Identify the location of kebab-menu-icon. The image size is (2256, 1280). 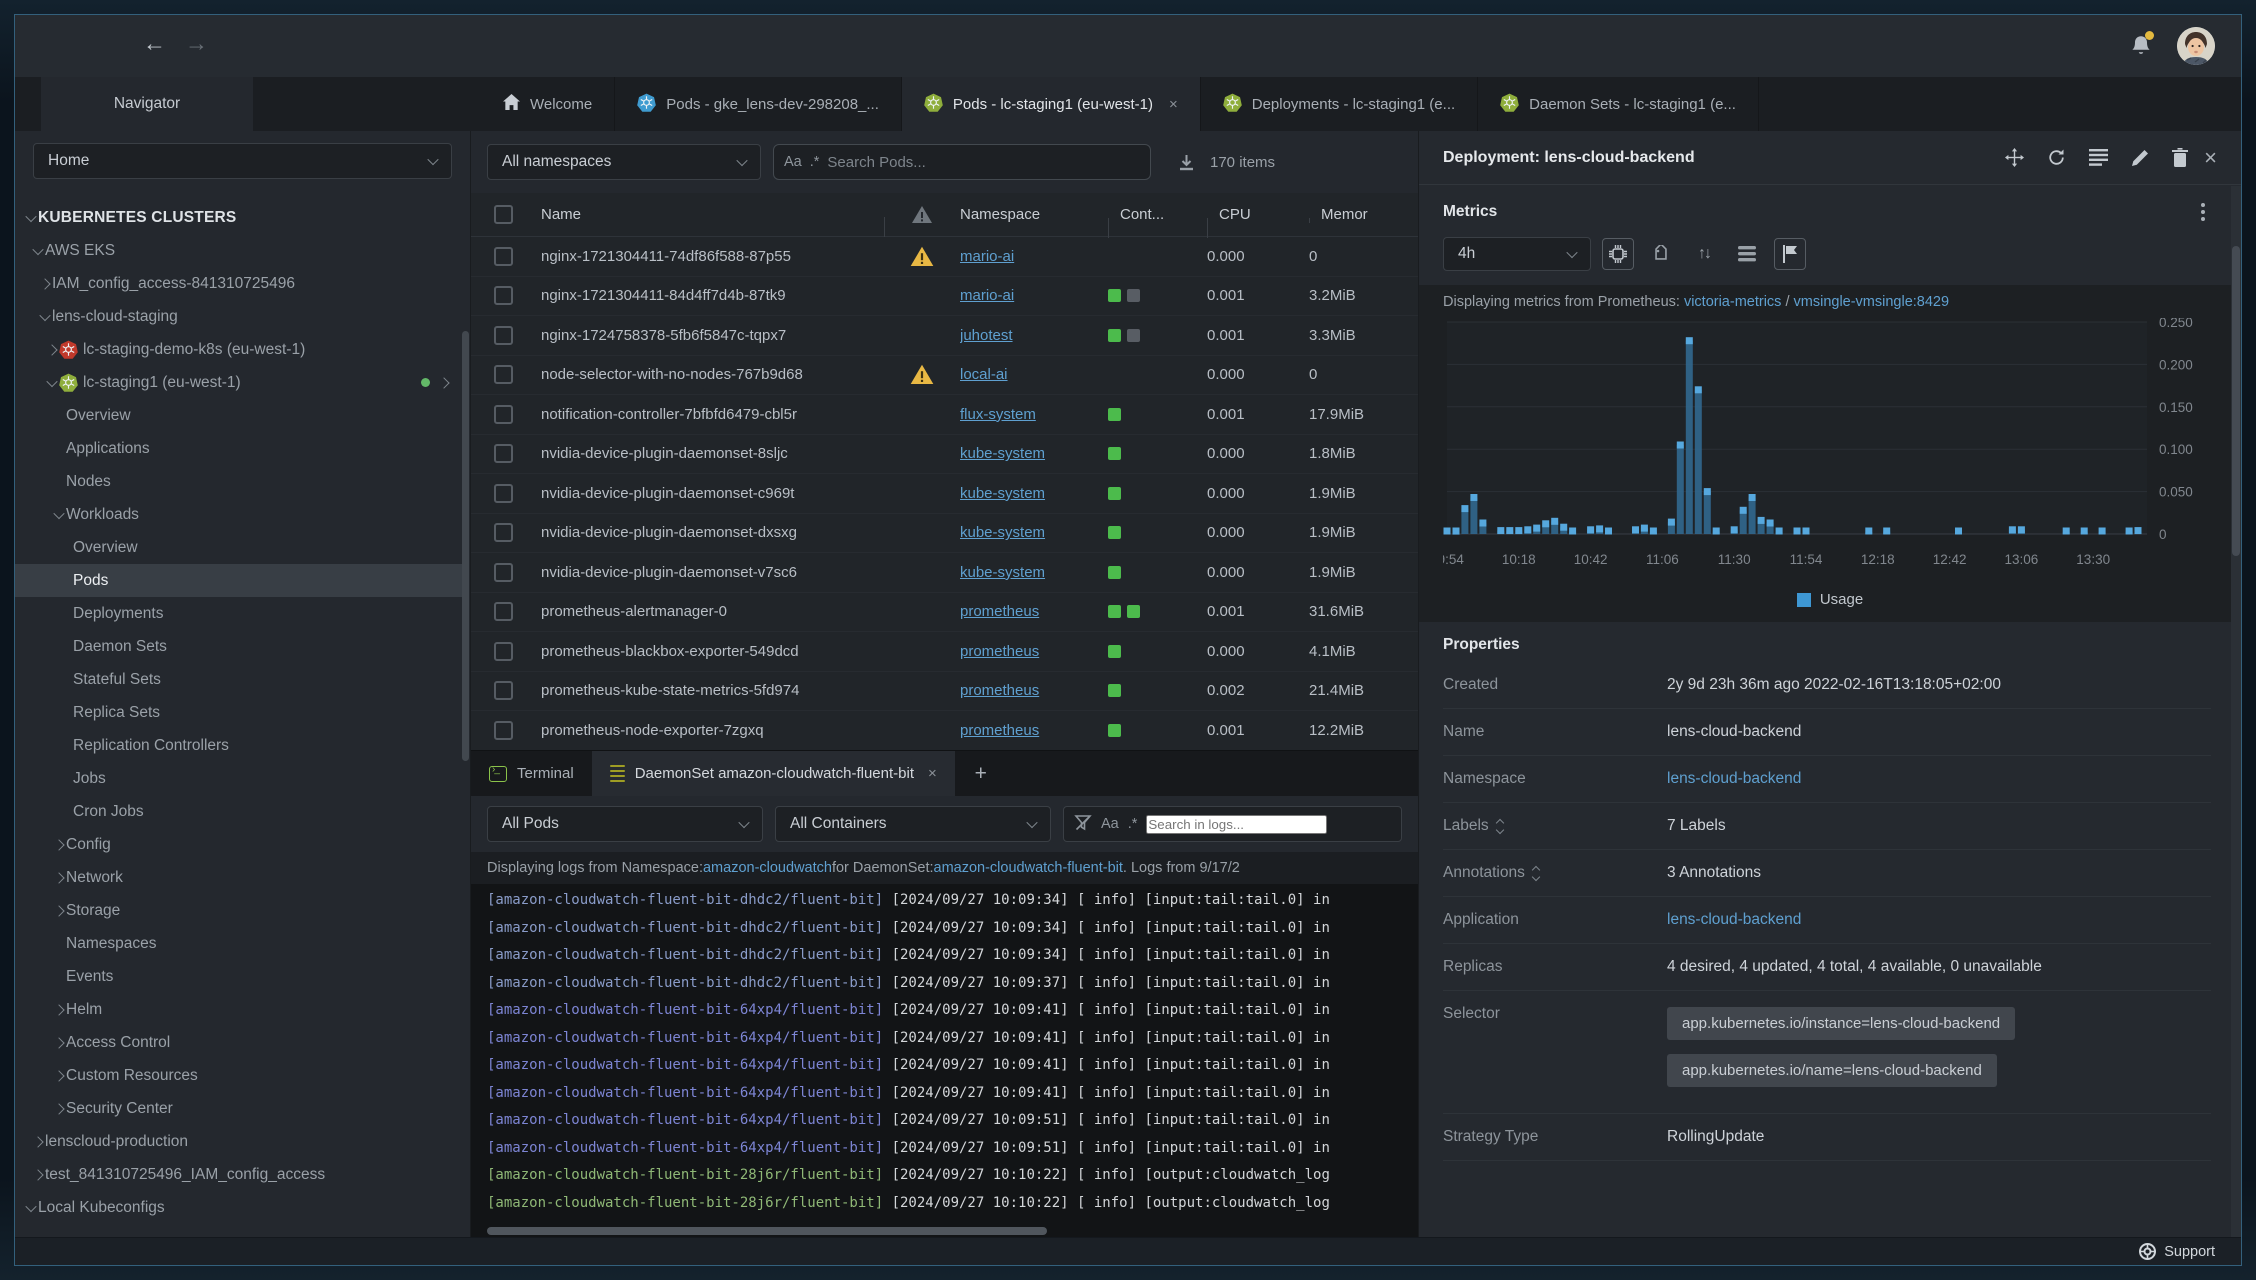
(2203, 212).